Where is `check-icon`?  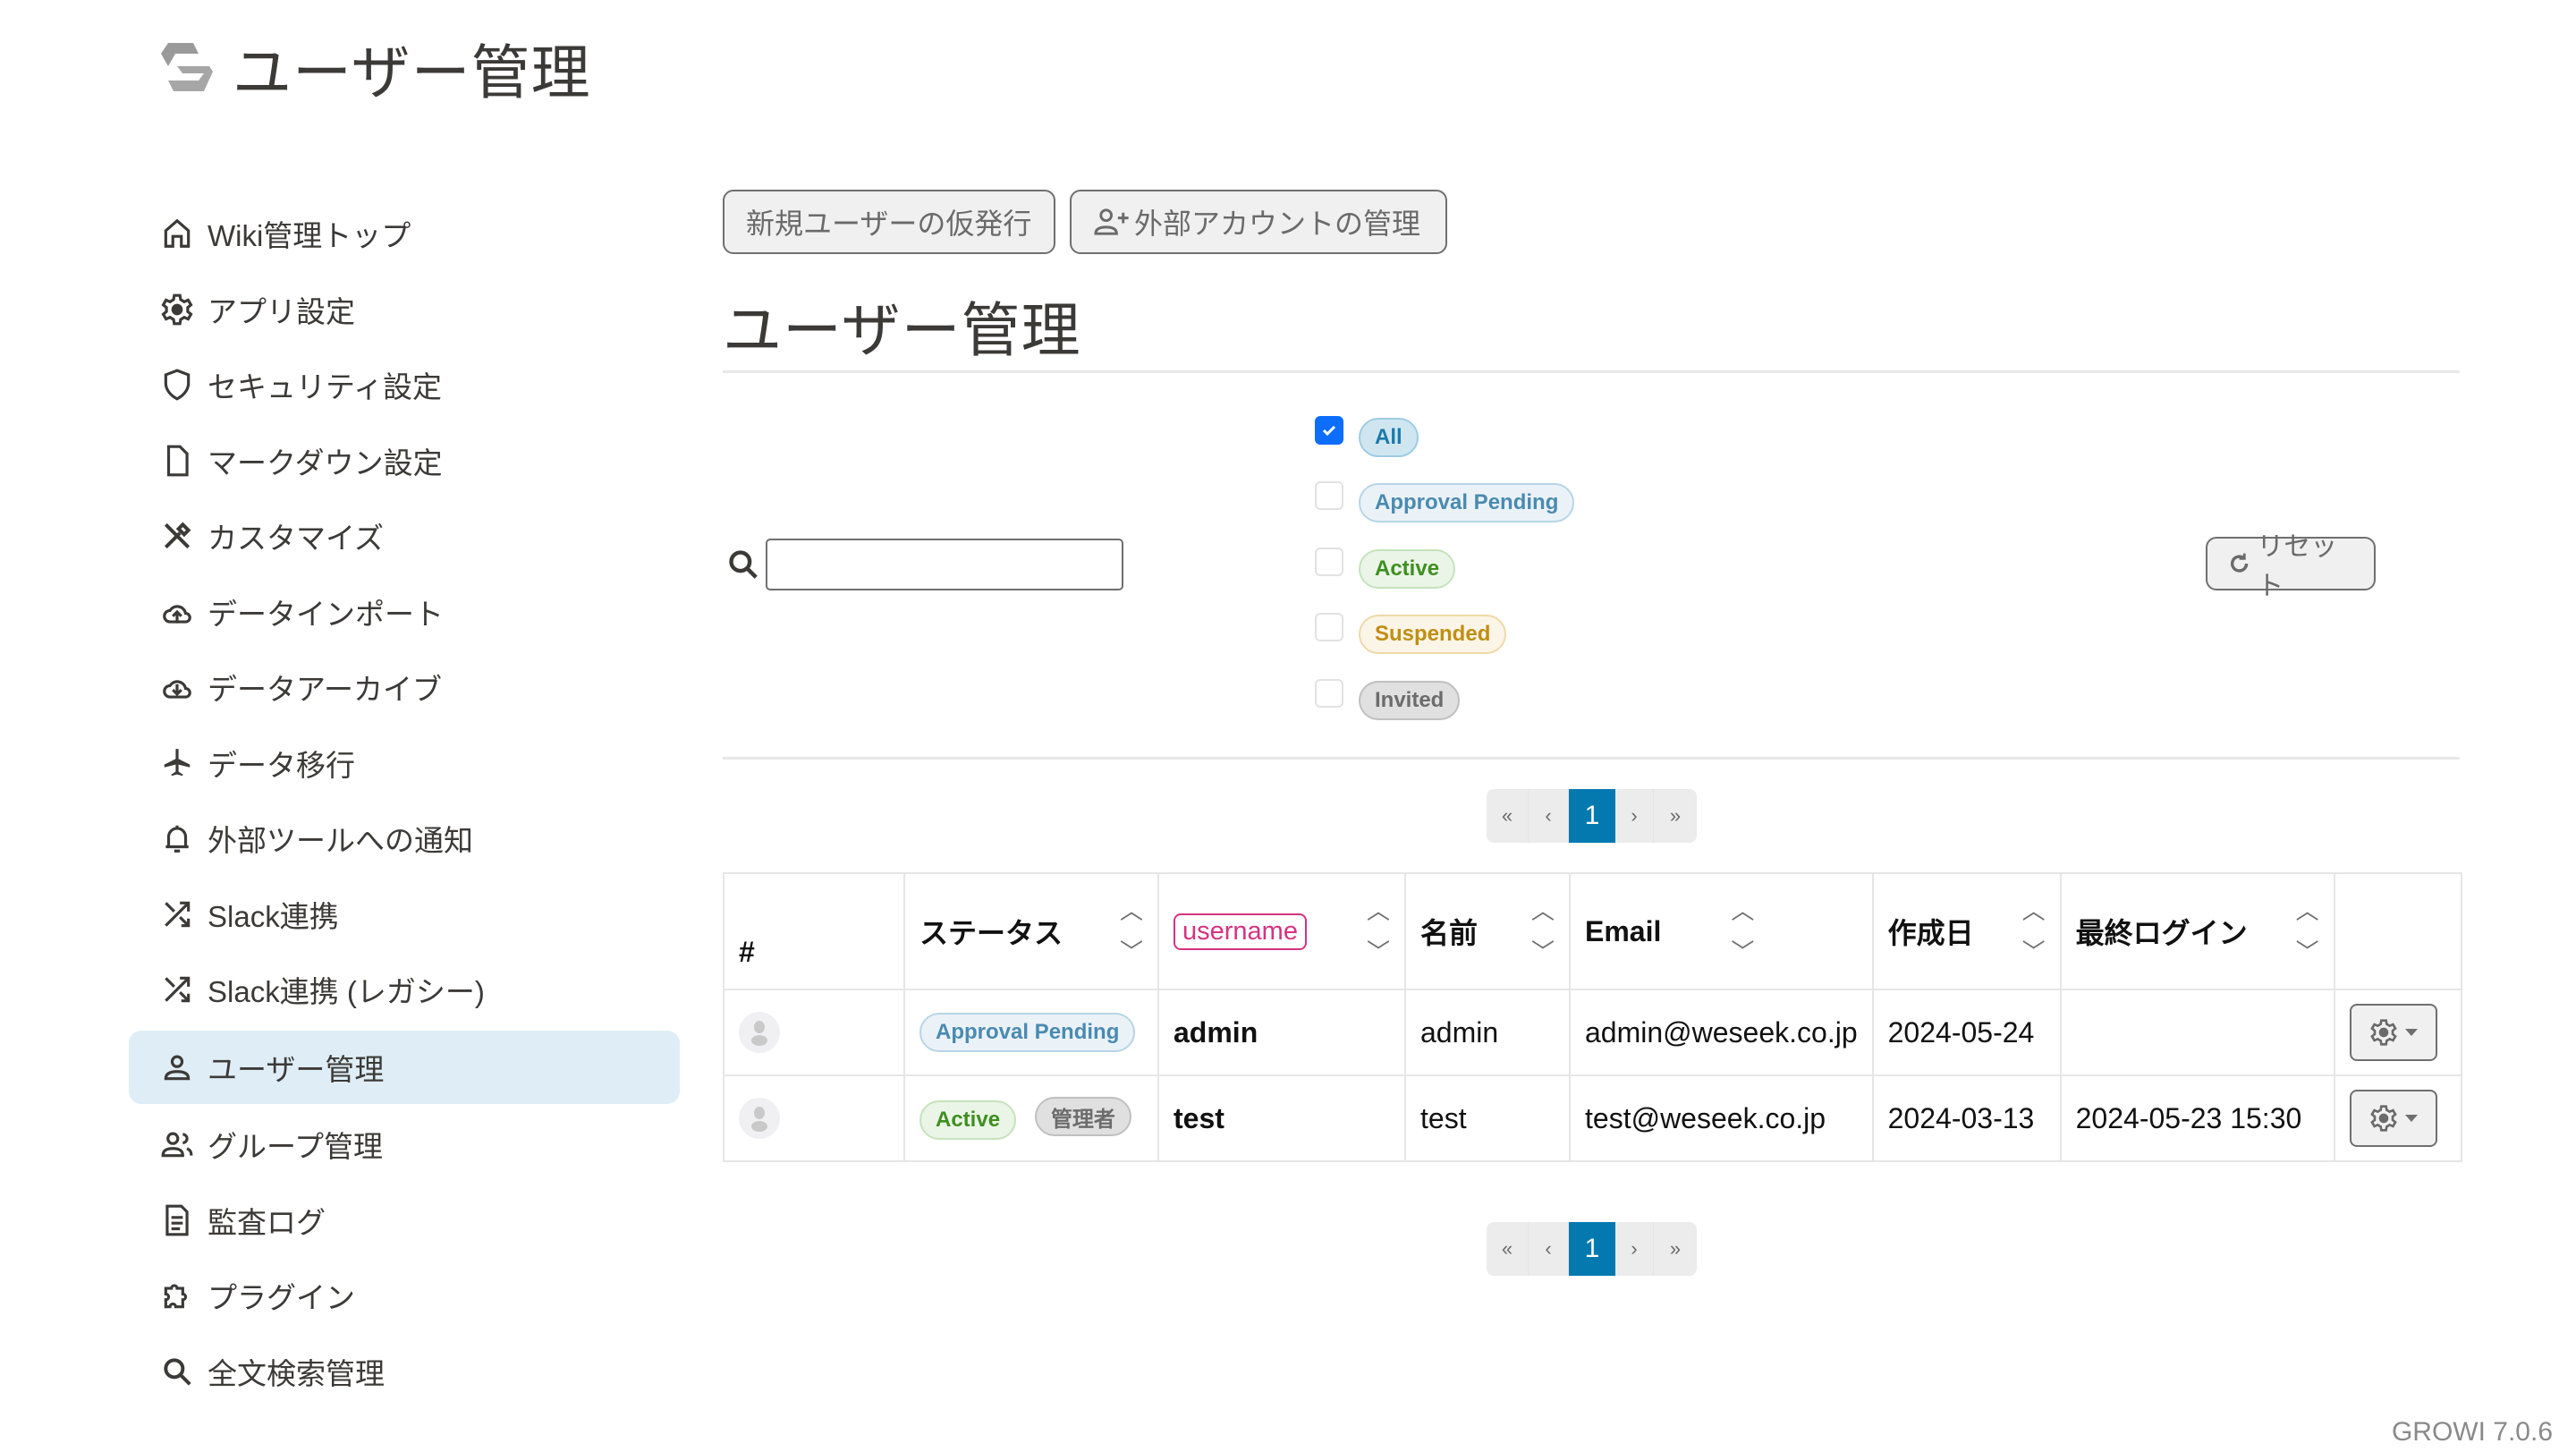 check-icon is located at coordinates (1329, 430).